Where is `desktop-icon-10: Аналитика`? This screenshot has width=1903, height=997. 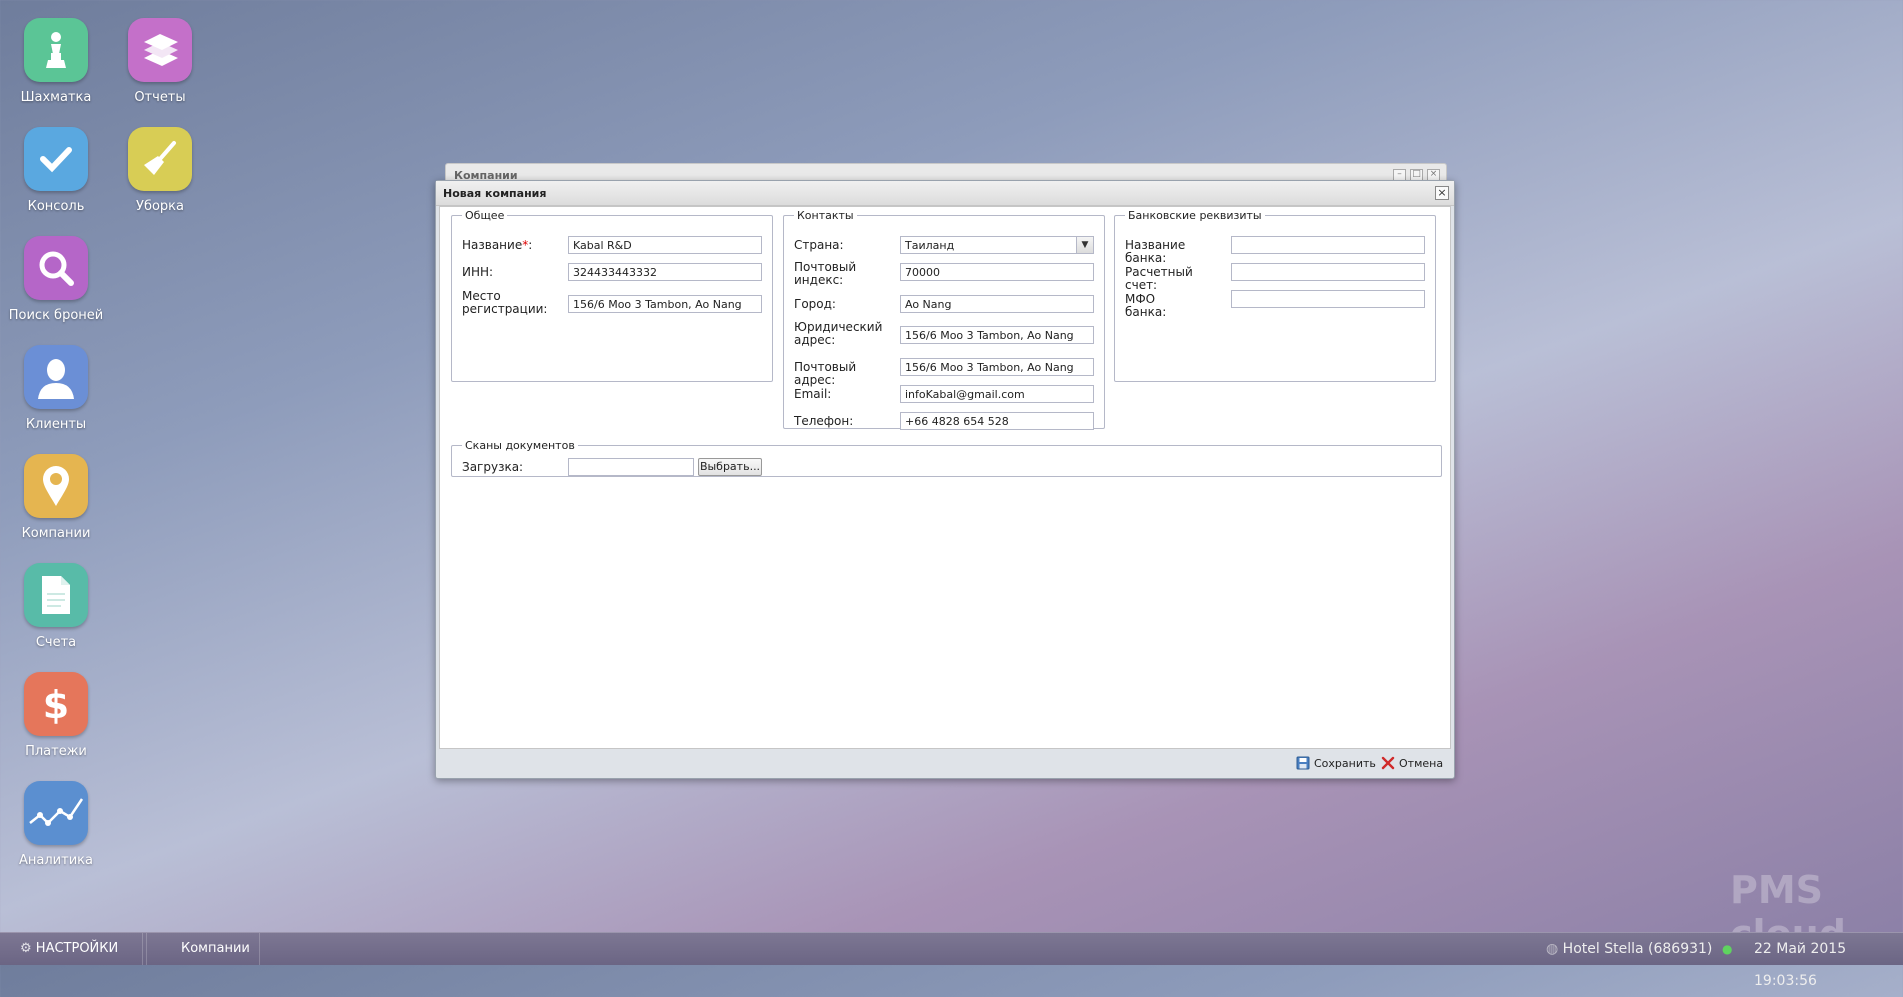
desktop-icon-10: Аналитика is located at coordinates (56, 824).